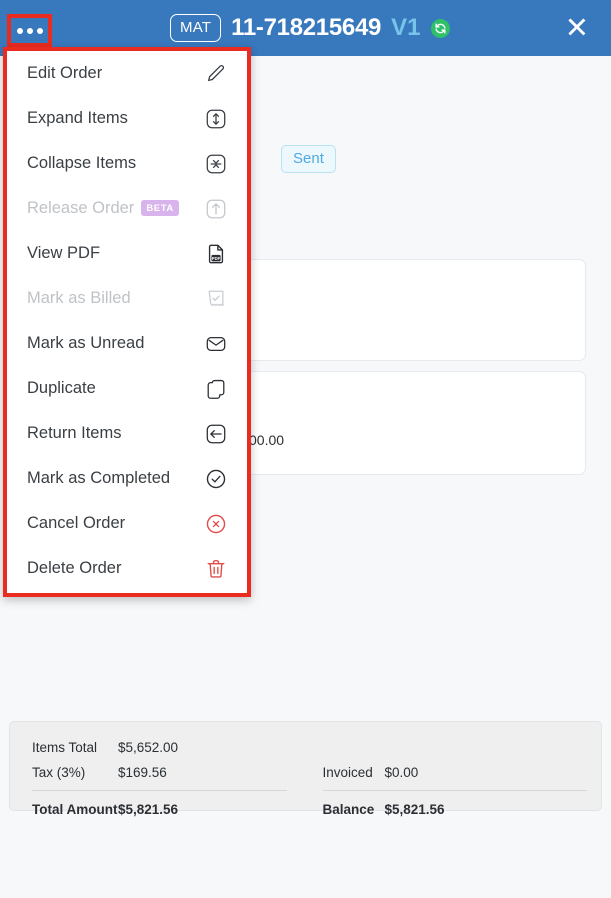 The width and height of the screenshot is (611, 898). I want to click on menu-item-label: Duplicate, so click(61, 388).